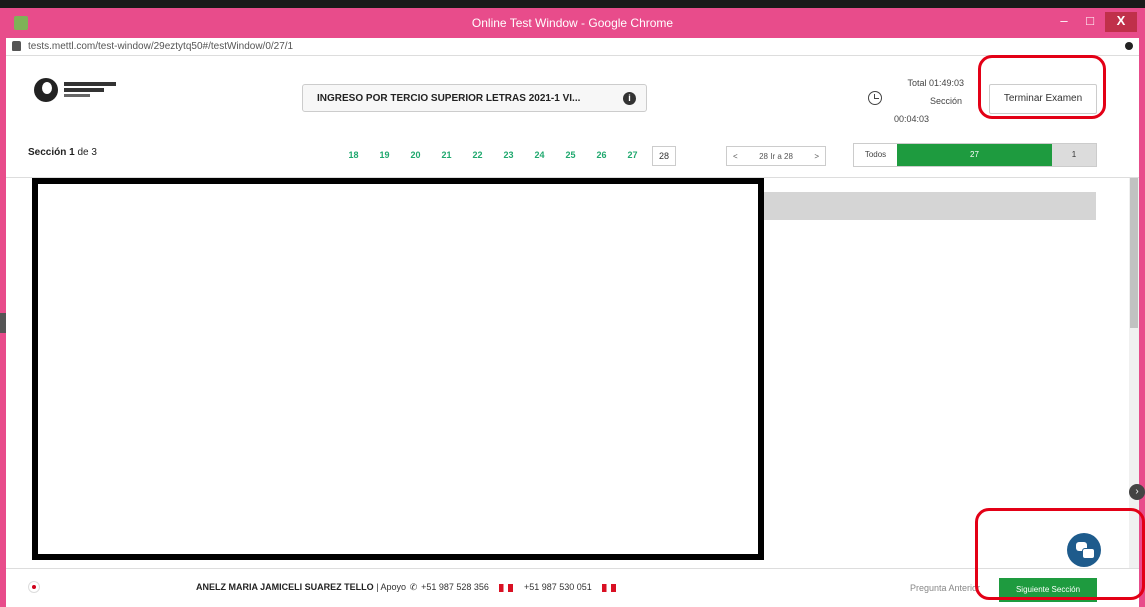 The height and width of the screenshot is (607, 1145). What do you see at coordinates (16, 46) in the screenshot?
I see `lock-icon` at bounding box center [16, 46].